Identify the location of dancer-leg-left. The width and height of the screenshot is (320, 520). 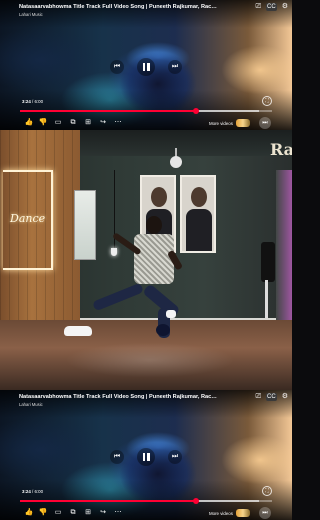
(118, 297).